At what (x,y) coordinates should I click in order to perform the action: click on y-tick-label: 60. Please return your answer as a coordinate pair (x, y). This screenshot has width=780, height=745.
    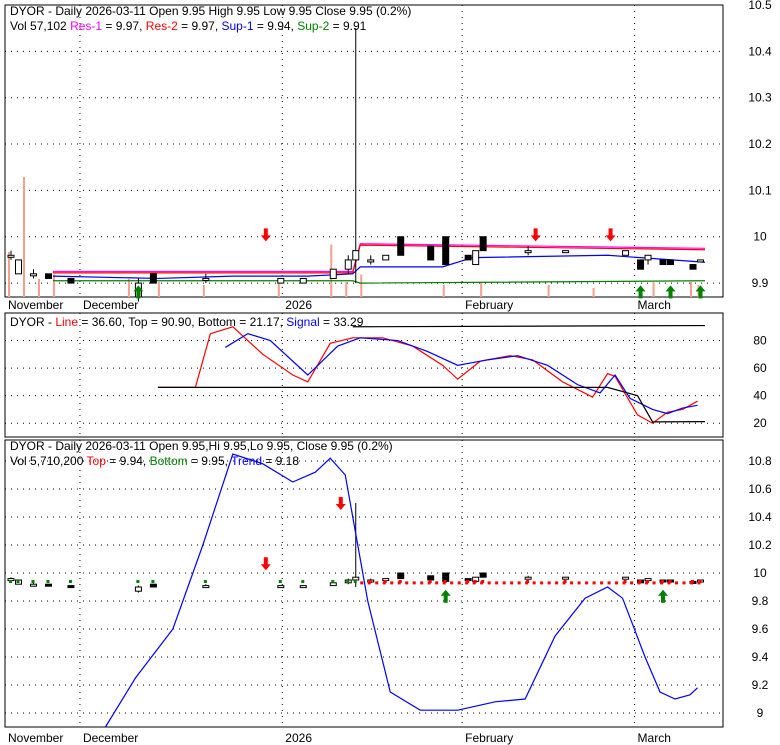
    Looking at the image, I should click on (760, 368).